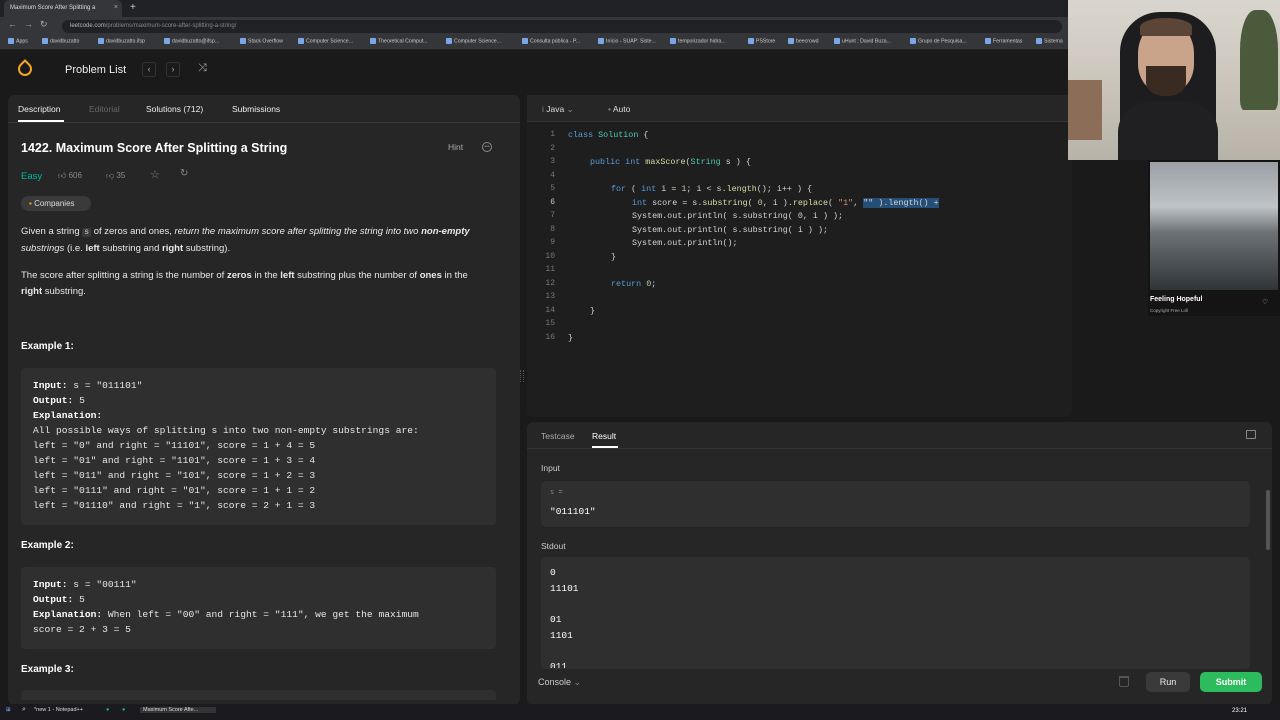 The image size is (1280, 720). I want to click on stdout-line: 1101, so click(561, 635).